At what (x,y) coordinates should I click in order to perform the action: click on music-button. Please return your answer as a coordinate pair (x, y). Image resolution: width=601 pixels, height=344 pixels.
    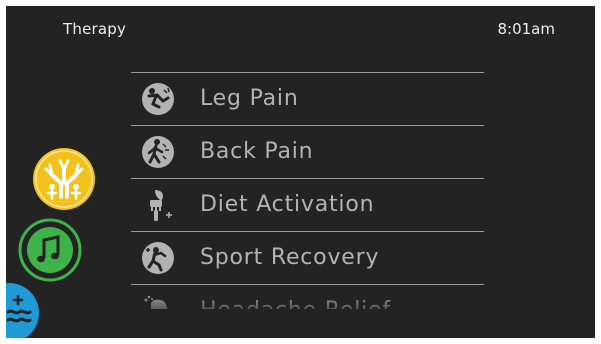
    Looking at the image, I should click on (50, 250).